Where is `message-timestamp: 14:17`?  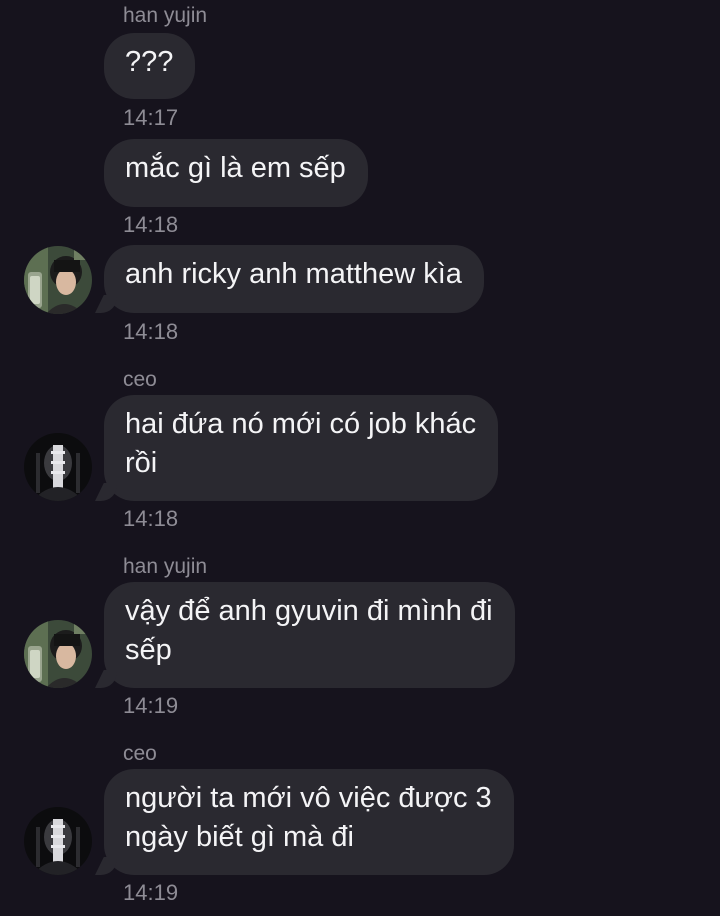 message-timestamp: 14:17 is located at coordinates (151, 117).